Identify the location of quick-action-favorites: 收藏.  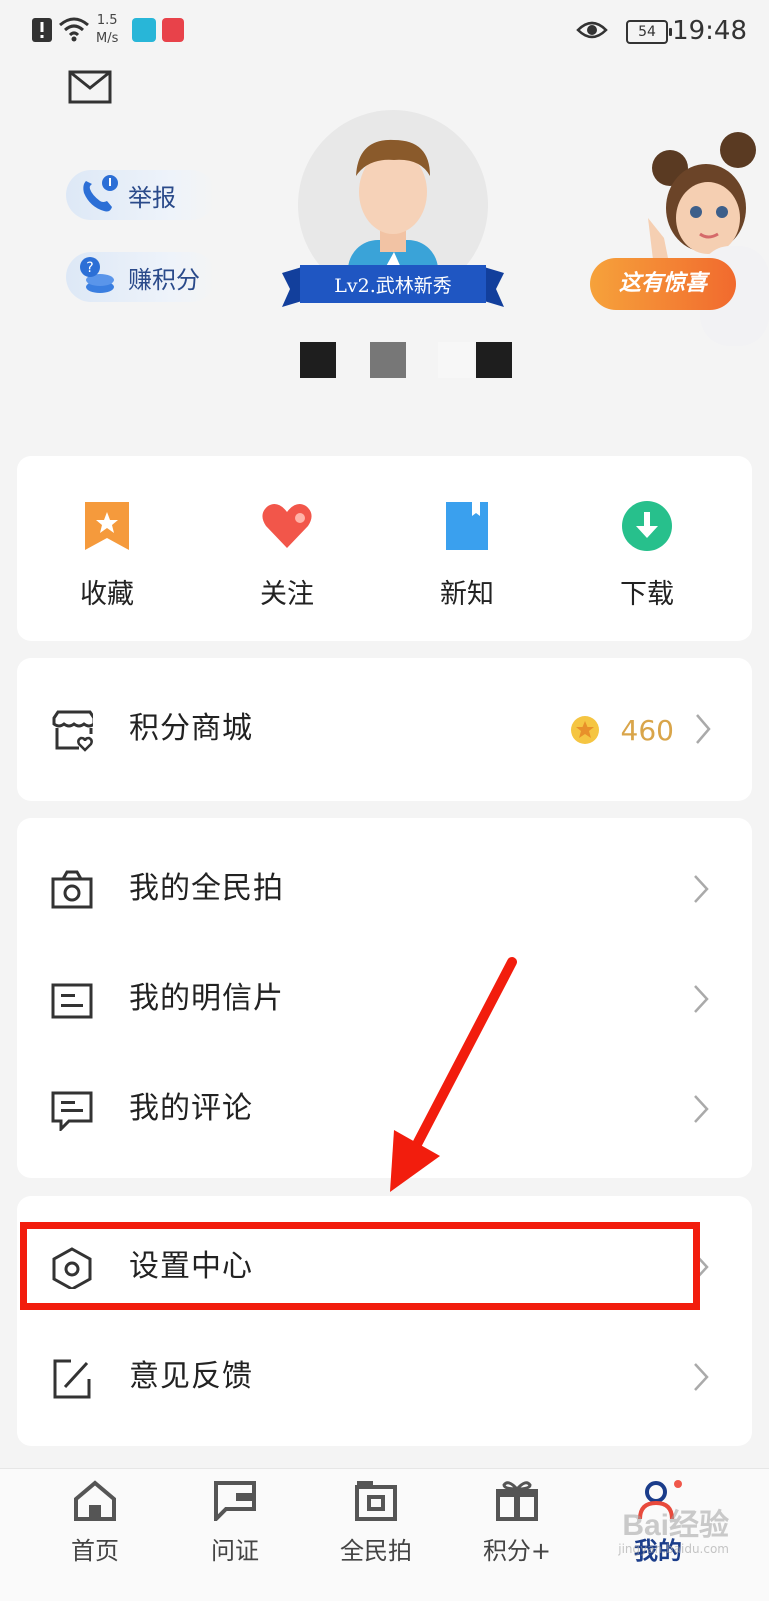
(107, 555).